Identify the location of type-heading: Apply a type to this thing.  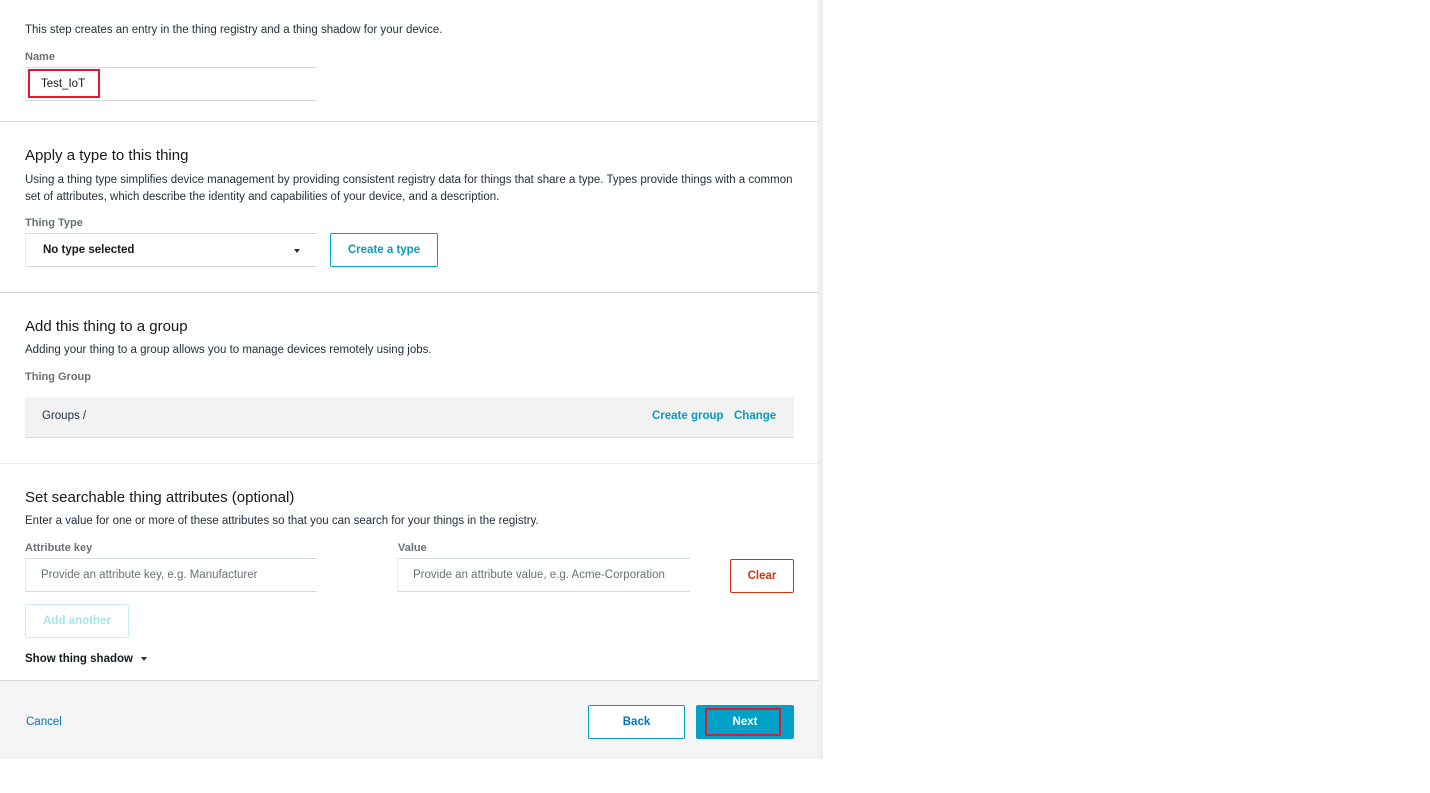
(107, 155).